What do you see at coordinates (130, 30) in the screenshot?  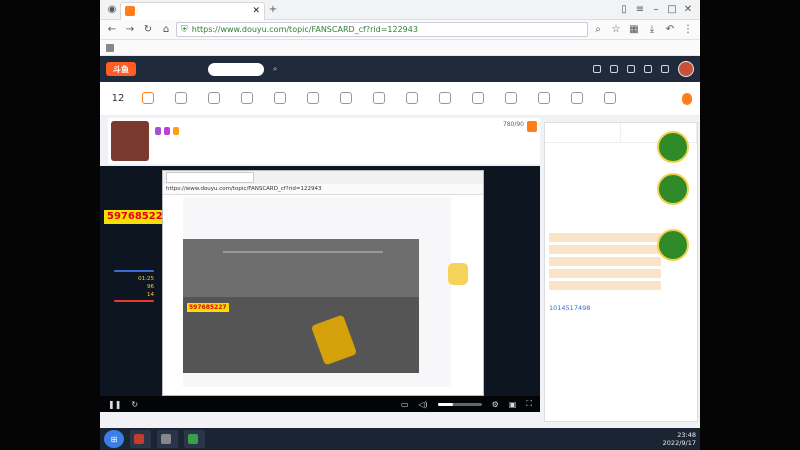 I see `forward-button: →` at bounding box center [130, 30].